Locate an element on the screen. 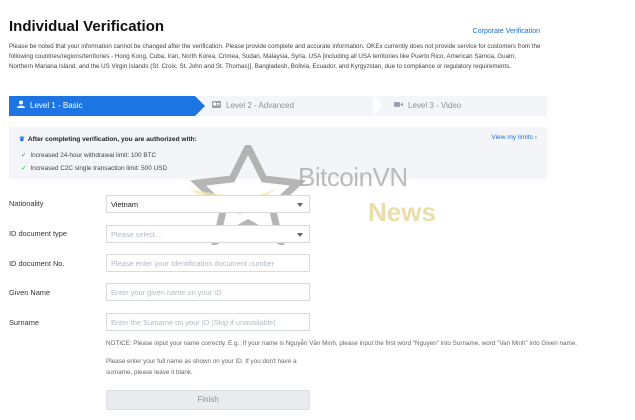 The image size is (635, 420). step-level-1-label: Level 1 - Basic is located at coordinates (56, 106).